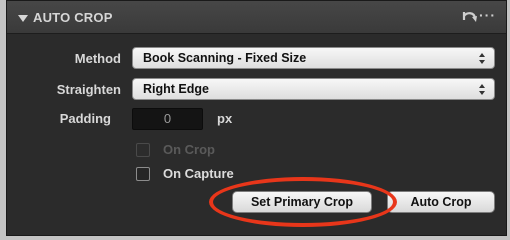  Describe the element at coordinates (189, 149) in the screenshot. I see `on-crop-label: On Crop` at that location.